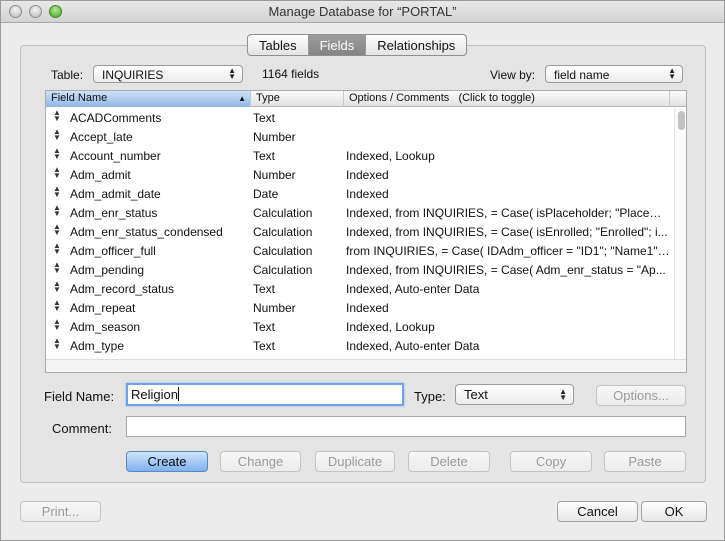 This screenshot has width=725, height=541. I want to click on change-button: Change, so click(260, 461).